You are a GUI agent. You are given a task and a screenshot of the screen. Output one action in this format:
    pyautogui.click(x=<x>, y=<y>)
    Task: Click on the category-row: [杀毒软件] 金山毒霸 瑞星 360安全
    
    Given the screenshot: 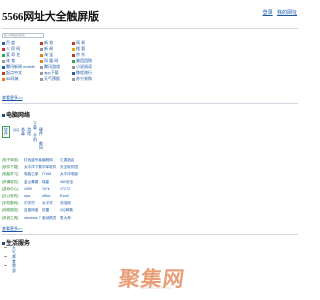 What is the action you would take?
    pyautogui.click(x=62, y=183)
    